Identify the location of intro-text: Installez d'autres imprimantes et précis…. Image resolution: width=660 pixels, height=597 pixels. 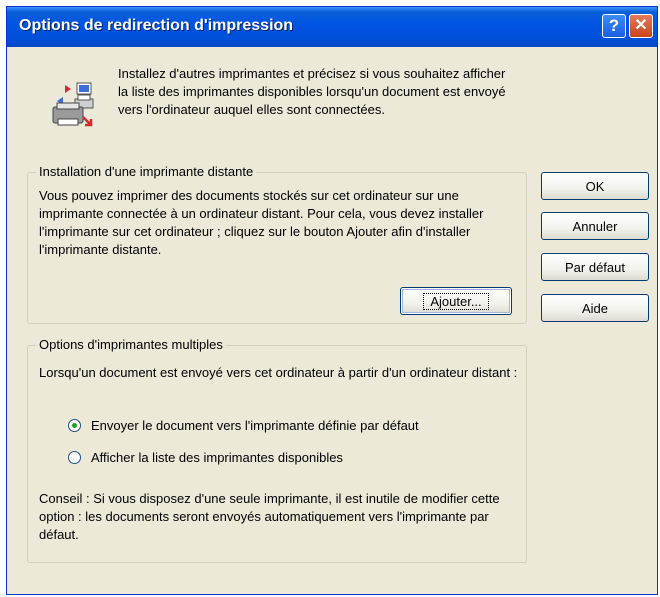
(312, 91).